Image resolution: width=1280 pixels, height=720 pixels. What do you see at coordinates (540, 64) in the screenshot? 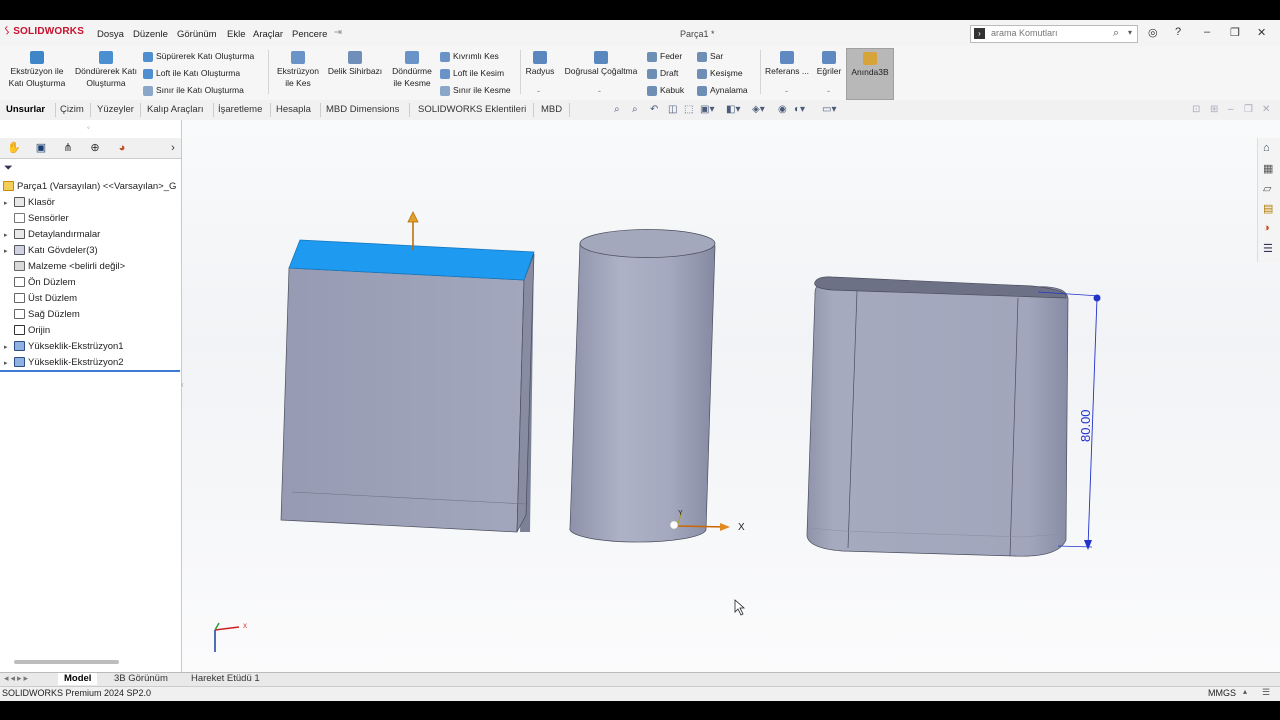
I see `fillet-button: Radyus` at bounding box center [540, 64].